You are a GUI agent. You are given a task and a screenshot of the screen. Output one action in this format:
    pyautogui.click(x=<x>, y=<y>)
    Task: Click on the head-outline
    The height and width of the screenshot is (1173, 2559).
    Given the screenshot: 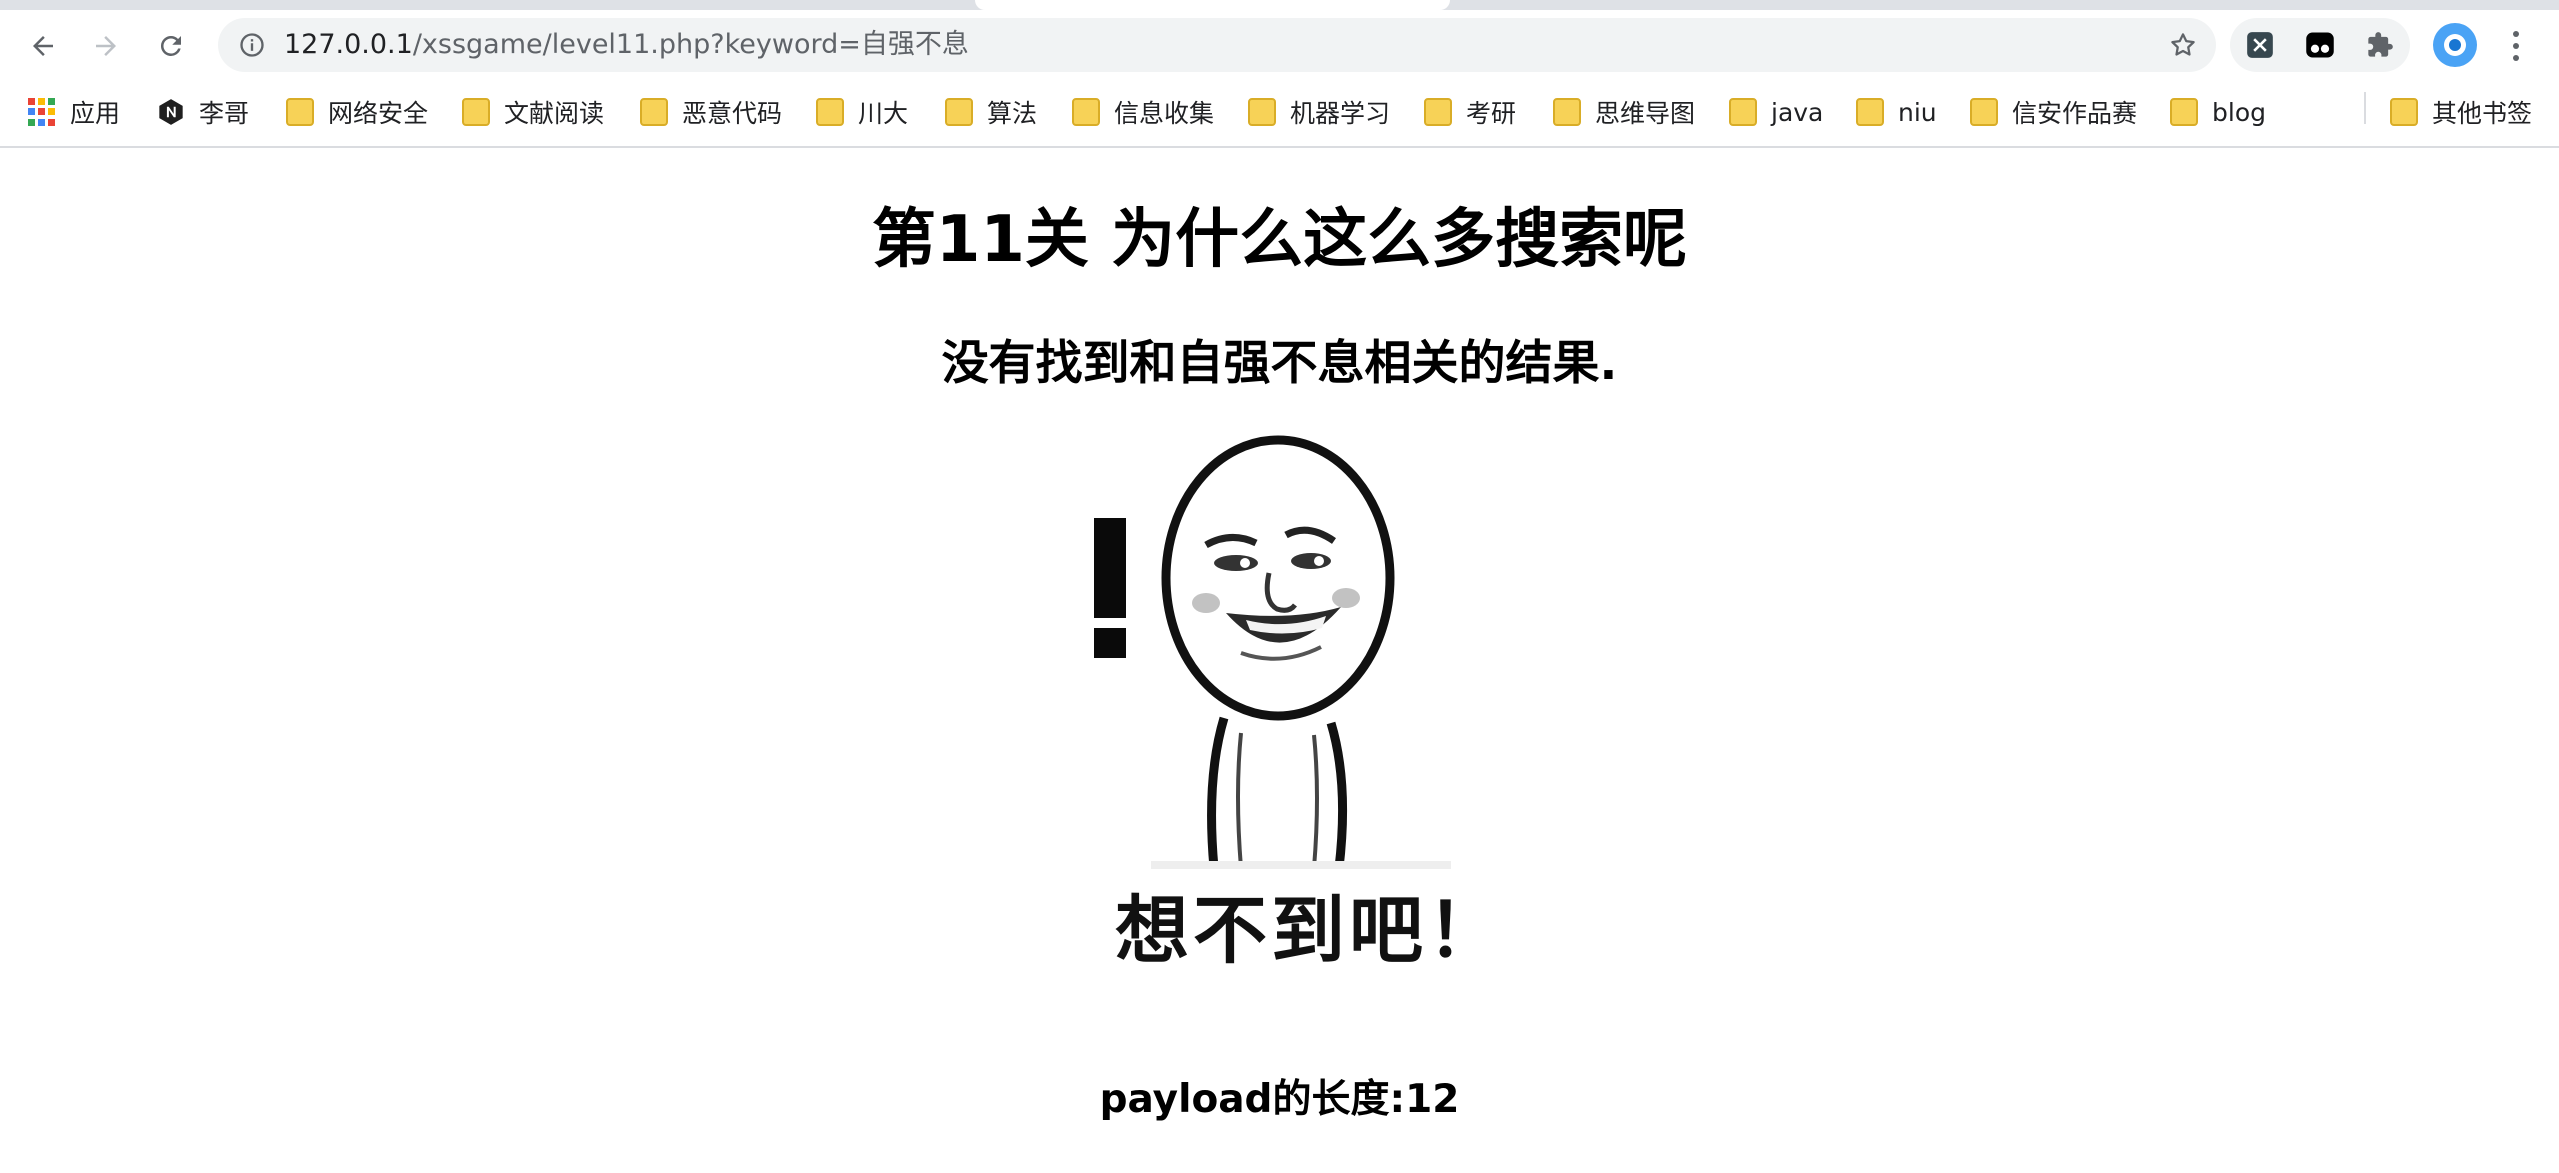 What is the action you would take?
    pyautogui.click(x=1278, y=578)
    